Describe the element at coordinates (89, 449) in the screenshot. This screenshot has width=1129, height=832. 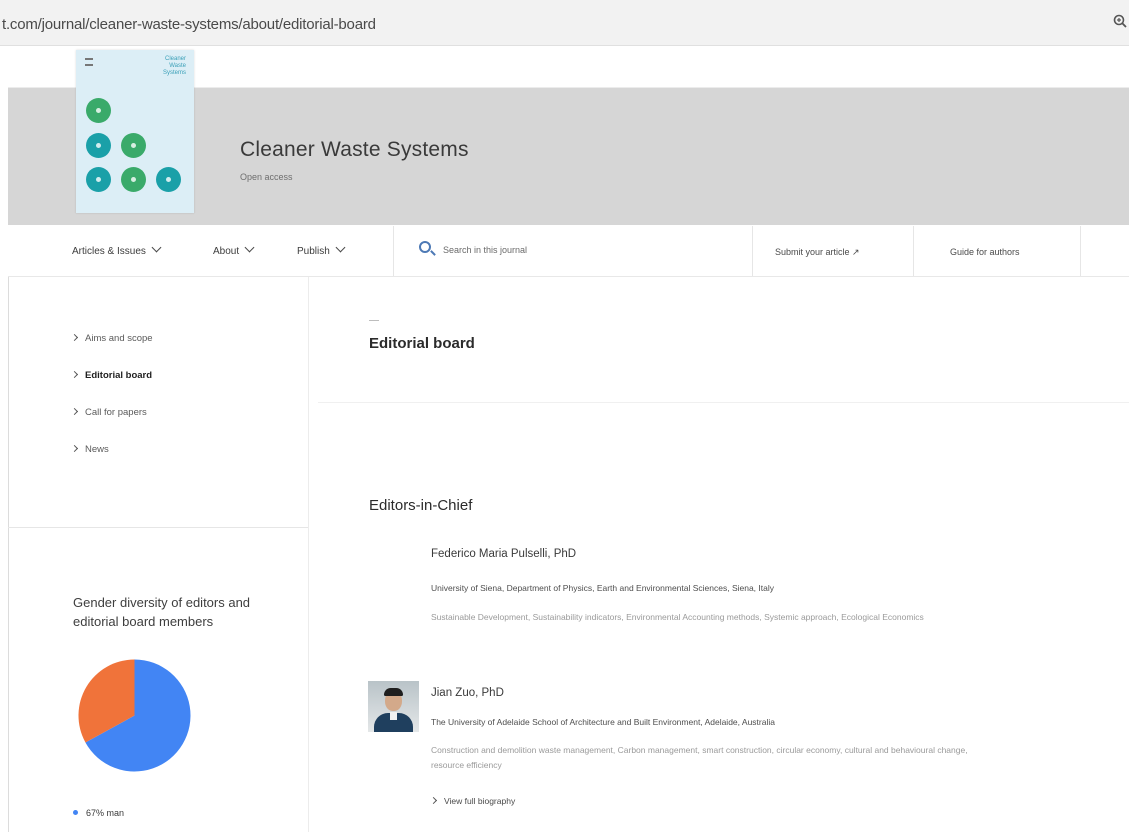
I see `sidebar-item-news: News` at that location.